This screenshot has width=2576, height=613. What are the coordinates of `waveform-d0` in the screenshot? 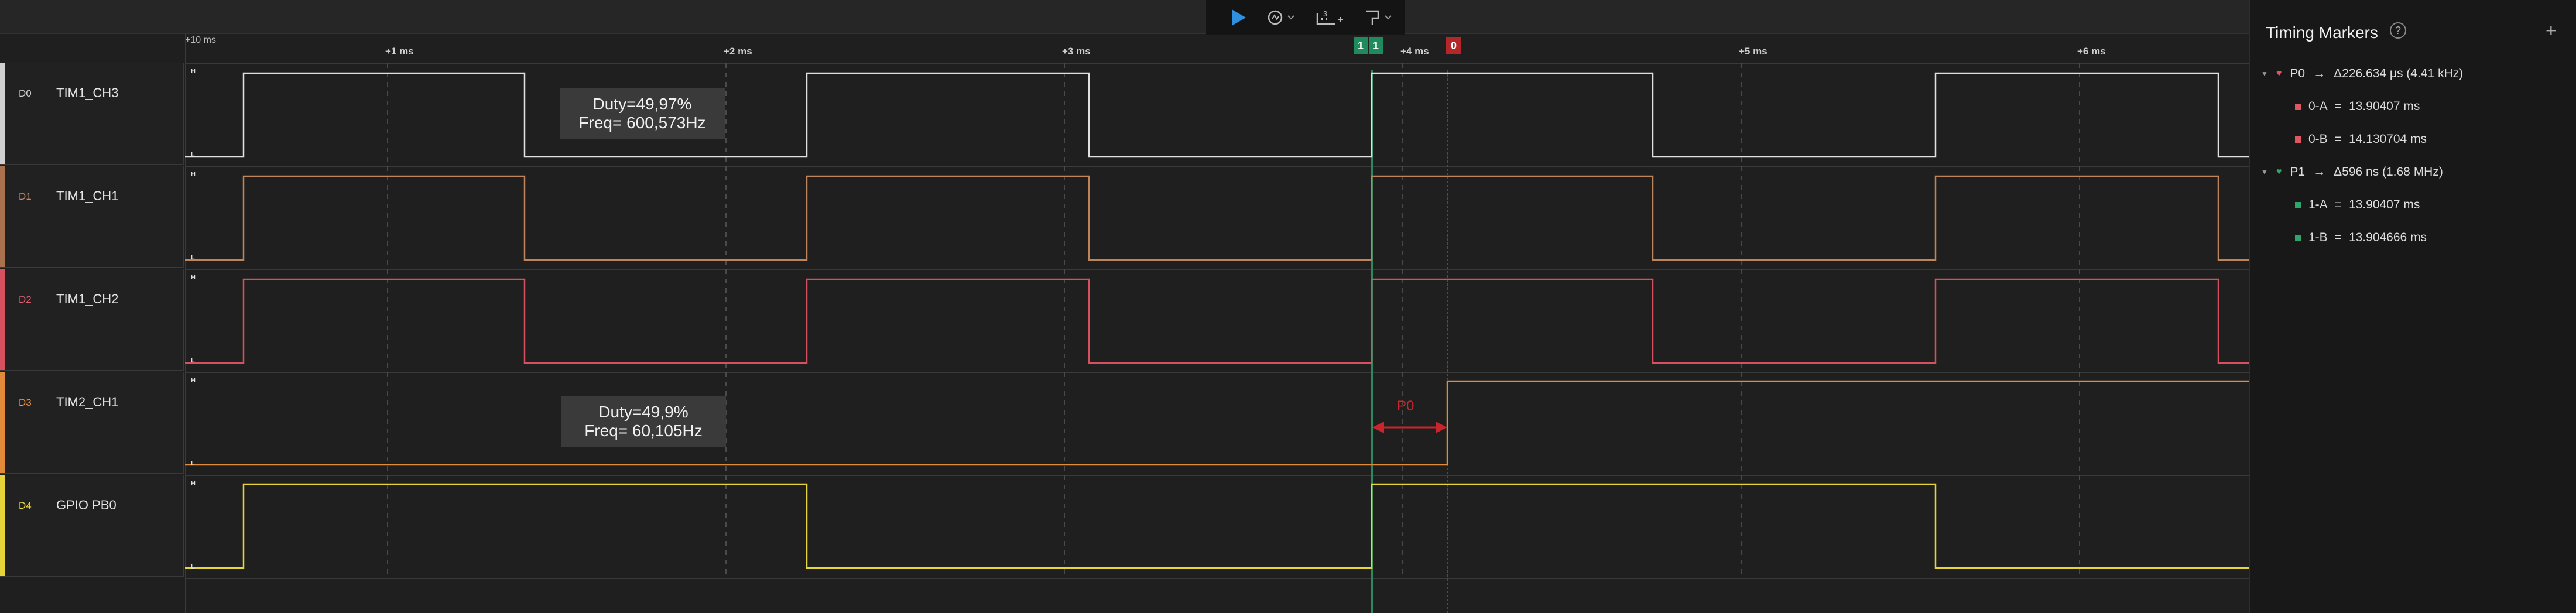 It's located at (1217, 115).